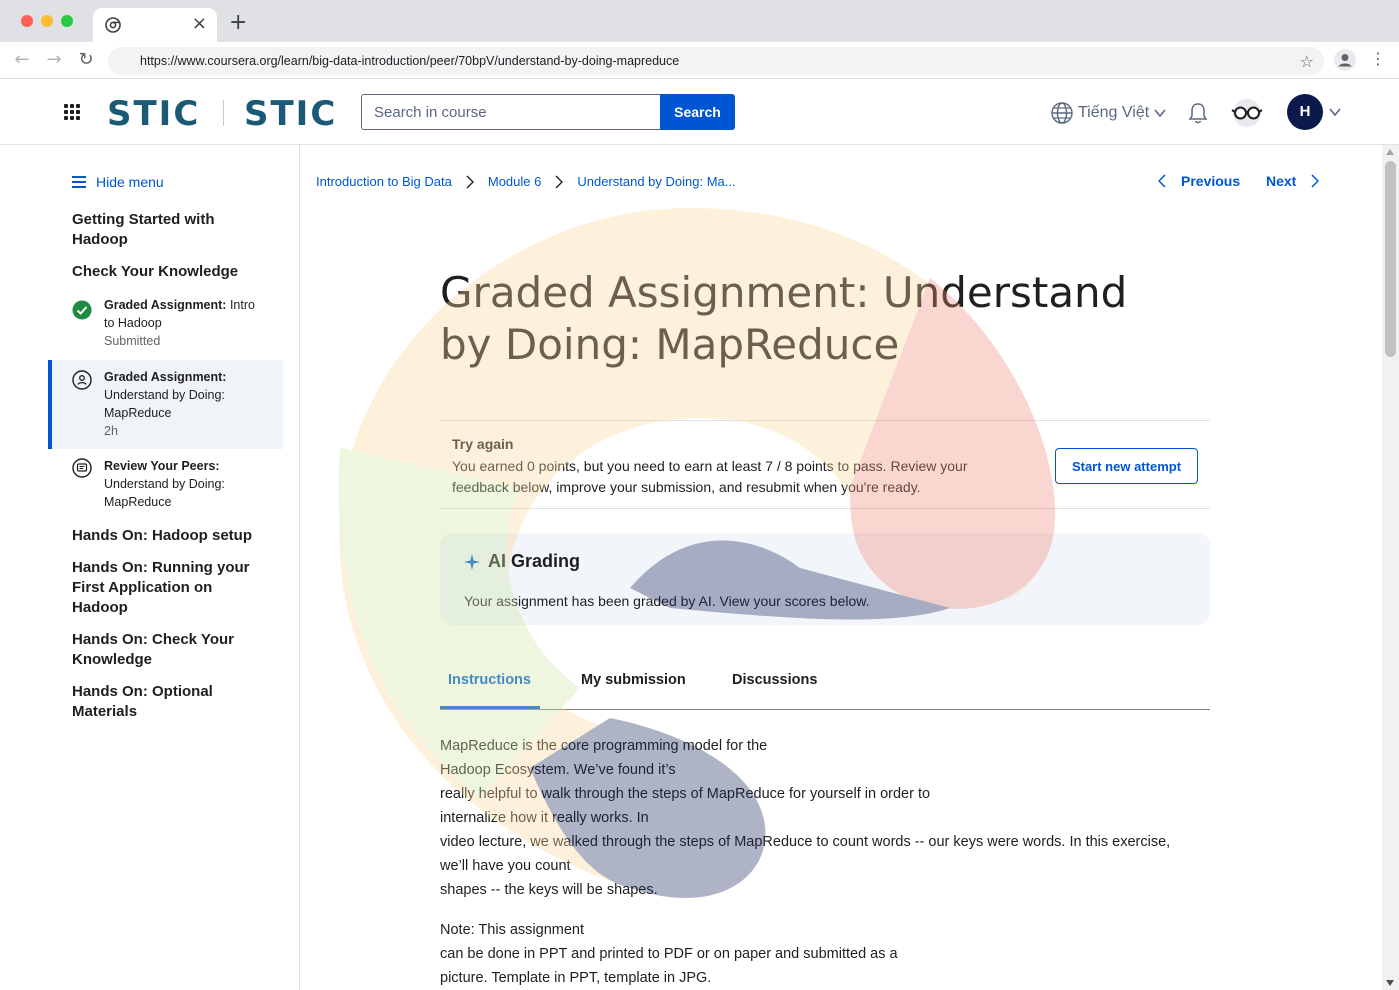 The width and height of the screenshot is (1399, 990). Describe the element at coordinates (111, 431) in the screenshot. I see `sidebar-item-duration: 2h` at that location.